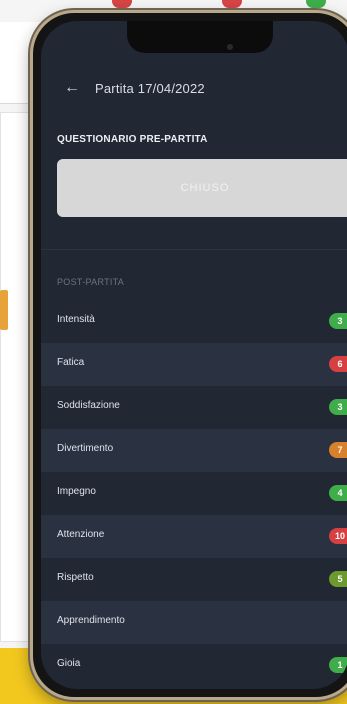  Describe the element at coordinates (202, 188) in the screenshot. I see `questionnaire-status-button: CHIUSO` at that location.